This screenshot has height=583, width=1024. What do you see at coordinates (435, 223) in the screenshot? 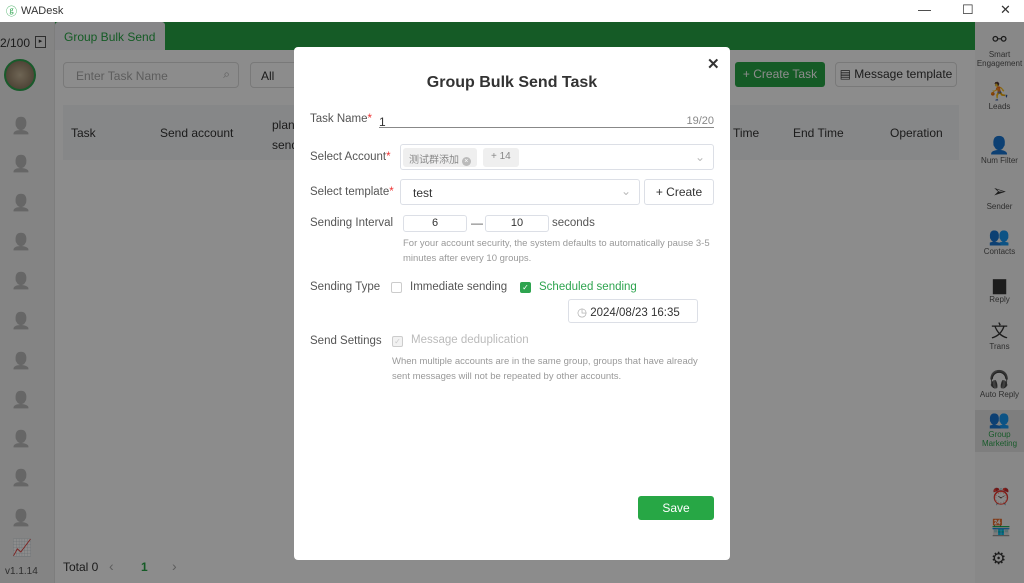
I see `interval-min-input: 6` at bounding box center [435, 223].